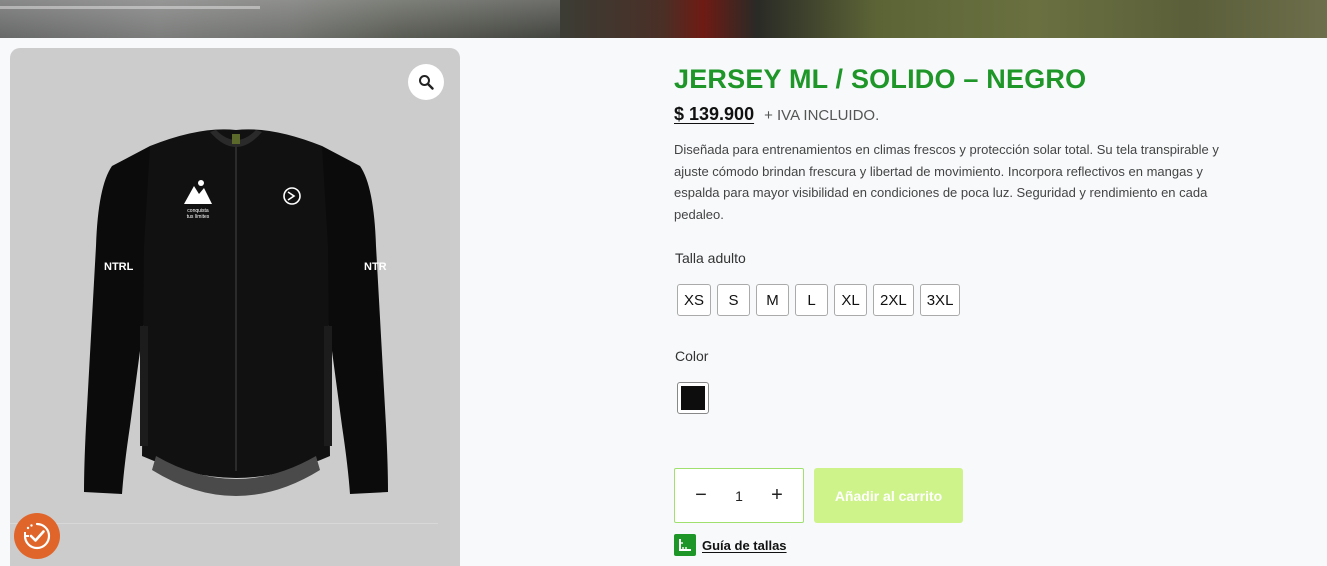  What do you see at coordinates (694, 300) in the screenshot?
I see `size-option-xs: XS` at bounding box center [694, 300].